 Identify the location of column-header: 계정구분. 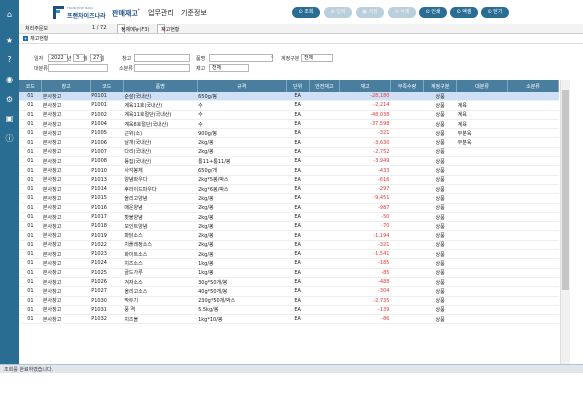
(440, 86).